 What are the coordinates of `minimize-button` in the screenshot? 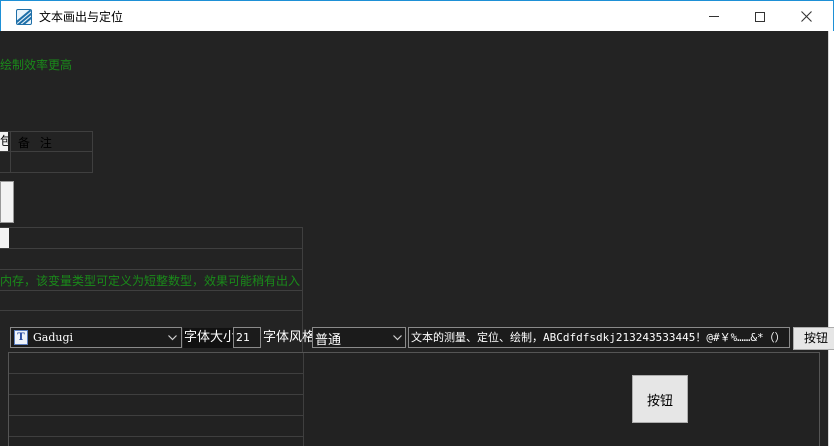 It's located at (714, 16).